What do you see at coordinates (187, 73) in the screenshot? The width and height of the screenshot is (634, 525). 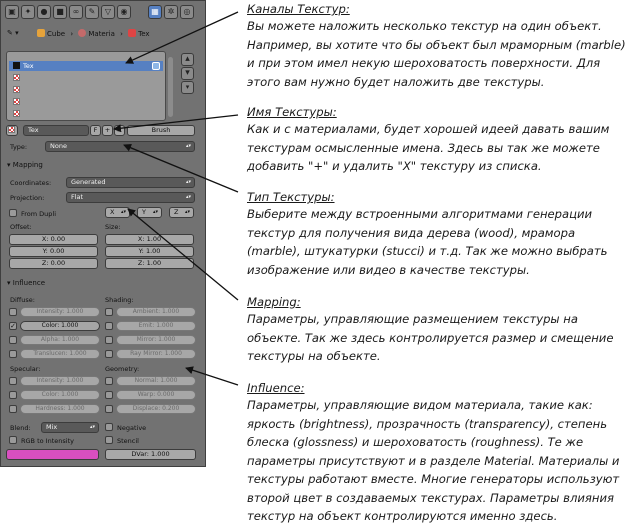 I see `move-down-icon: ▾` at bounding box center [187, 73].